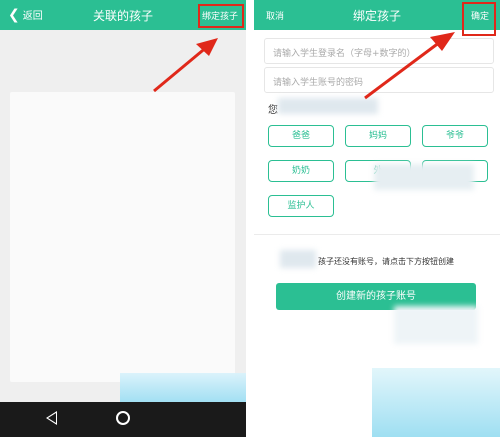 The image size is (500, 437). I want to click on arrow-to-bind-child, so click(185, 65).